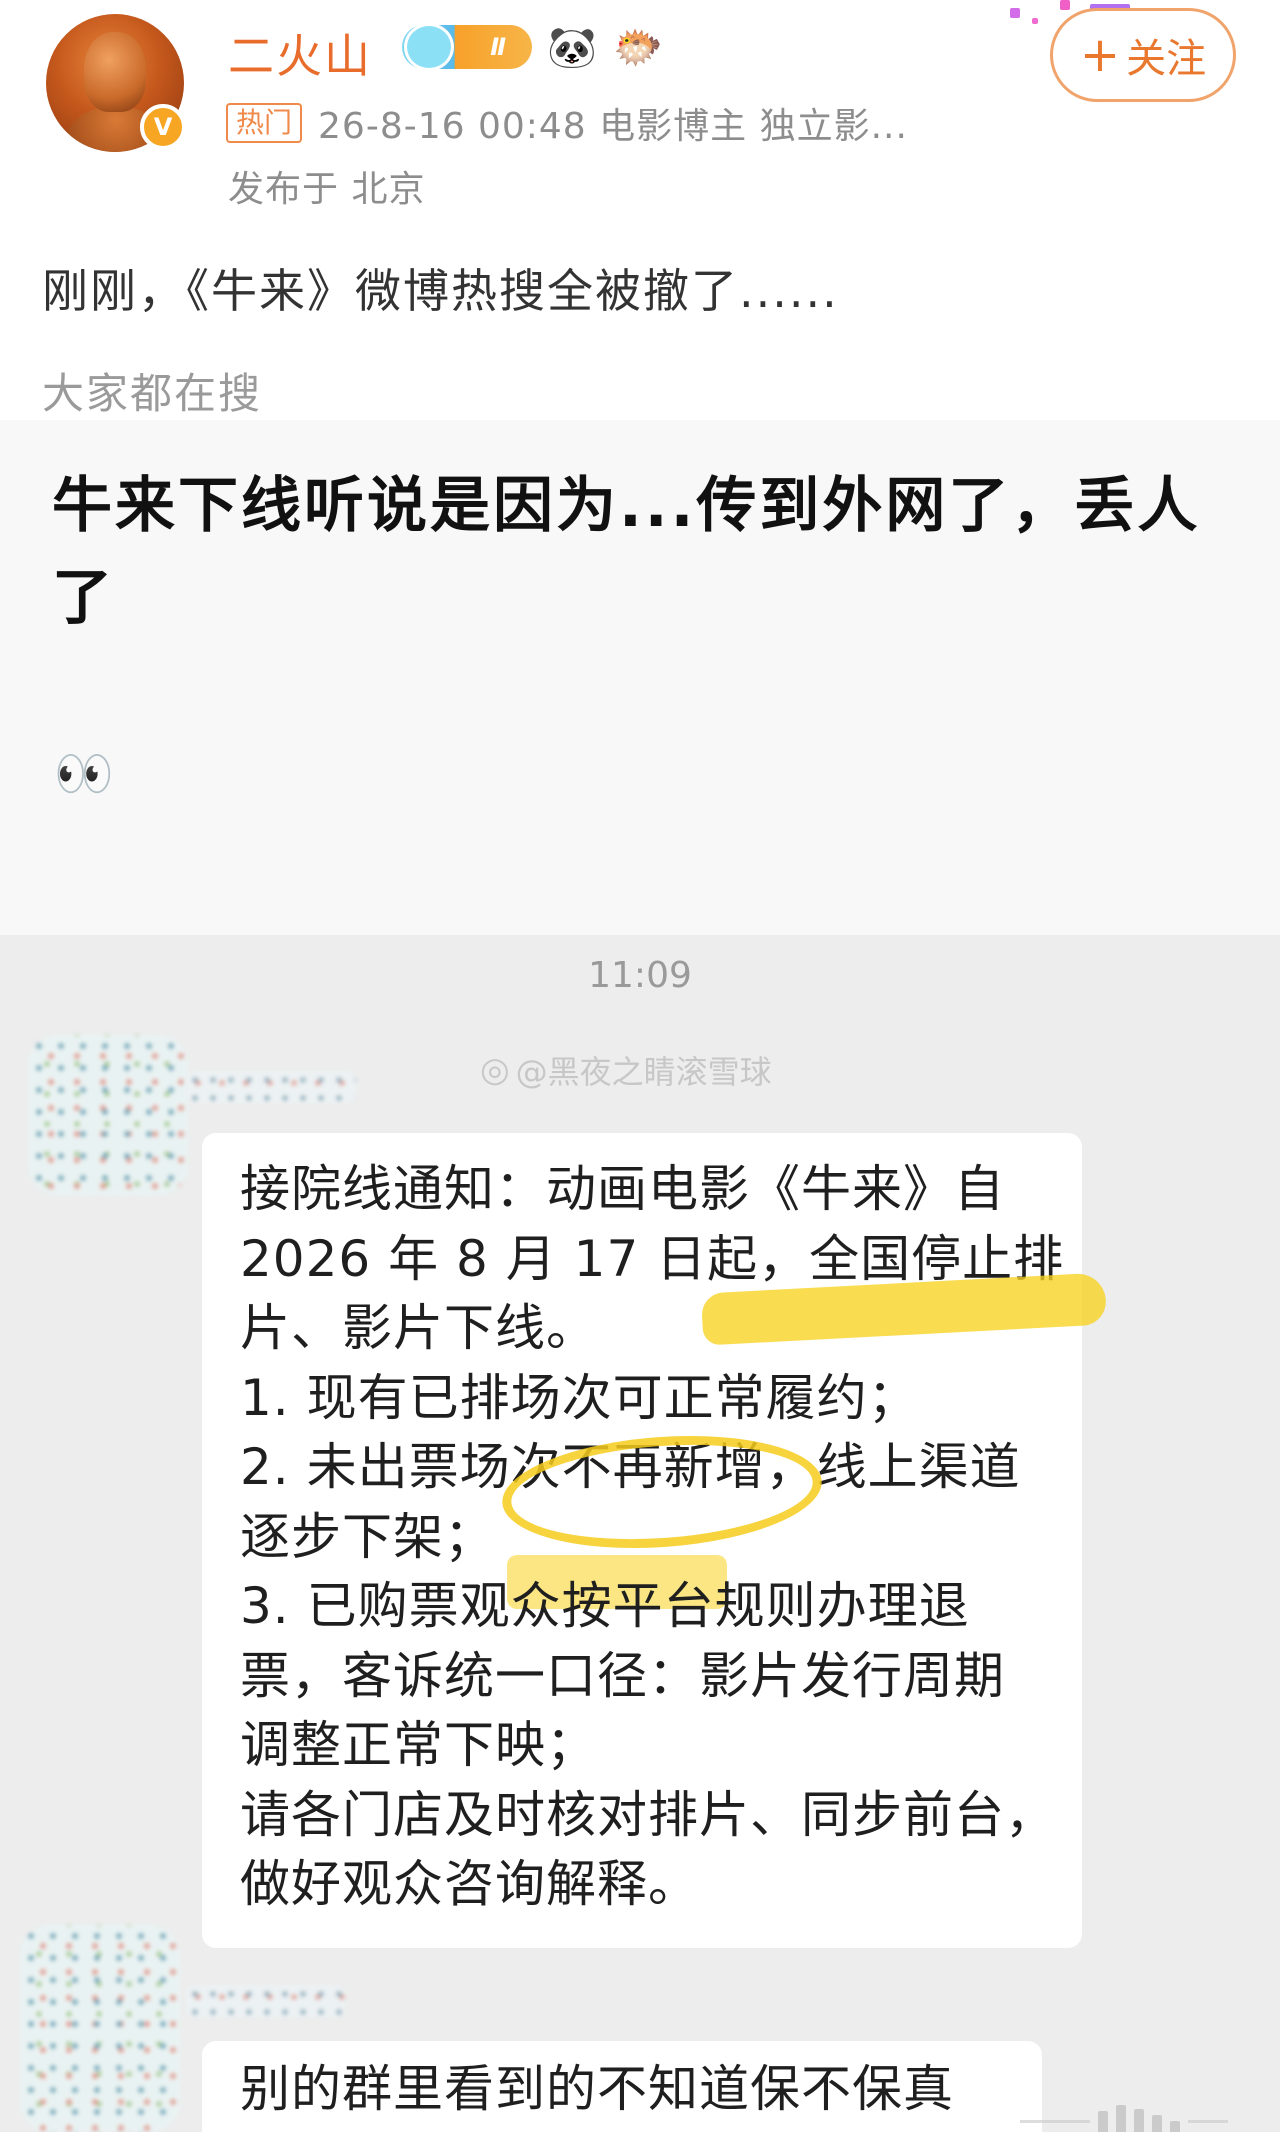 The height and width of the screenshot is (2132, 1280). Describe the element at coordinates (533, 47) in the screenshot. I see `user-badges: Ⅱ 🐼 🐡` at that location.